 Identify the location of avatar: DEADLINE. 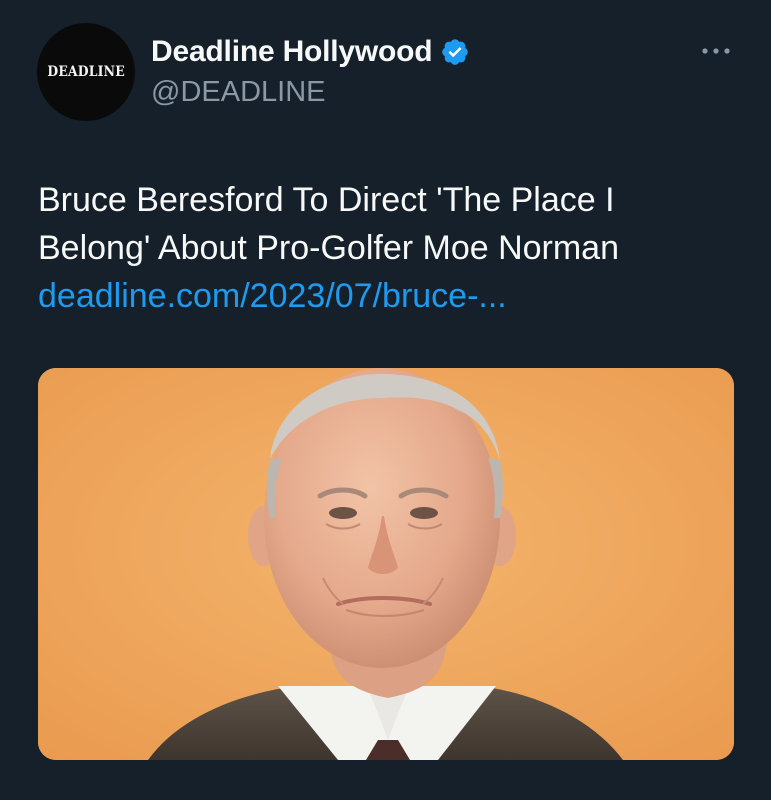
(86, 72).